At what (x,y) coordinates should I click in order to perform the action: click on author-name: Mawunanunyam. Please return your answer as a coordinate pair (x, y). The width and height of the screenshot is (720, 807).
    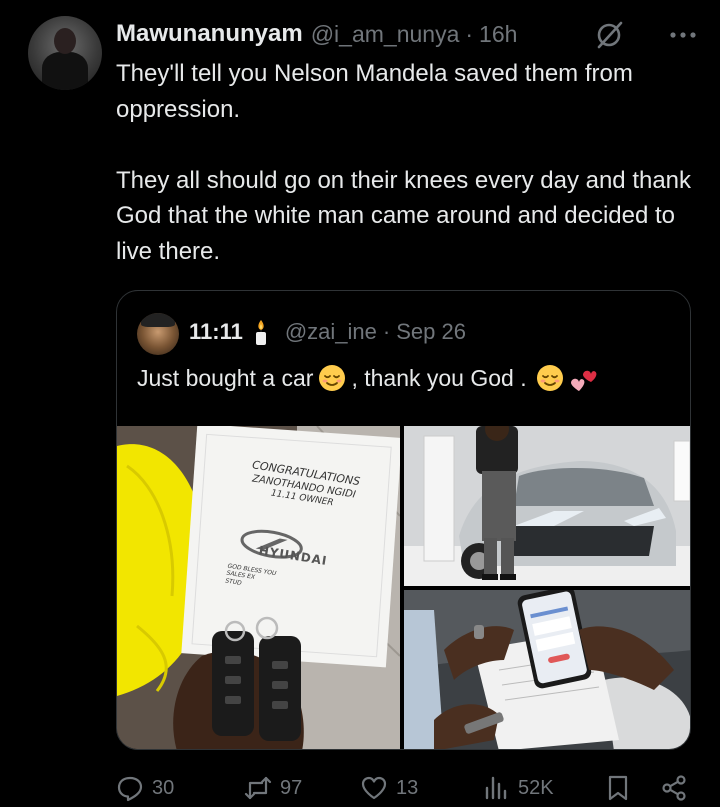
    Looking at the image, I should click on (209, 34).